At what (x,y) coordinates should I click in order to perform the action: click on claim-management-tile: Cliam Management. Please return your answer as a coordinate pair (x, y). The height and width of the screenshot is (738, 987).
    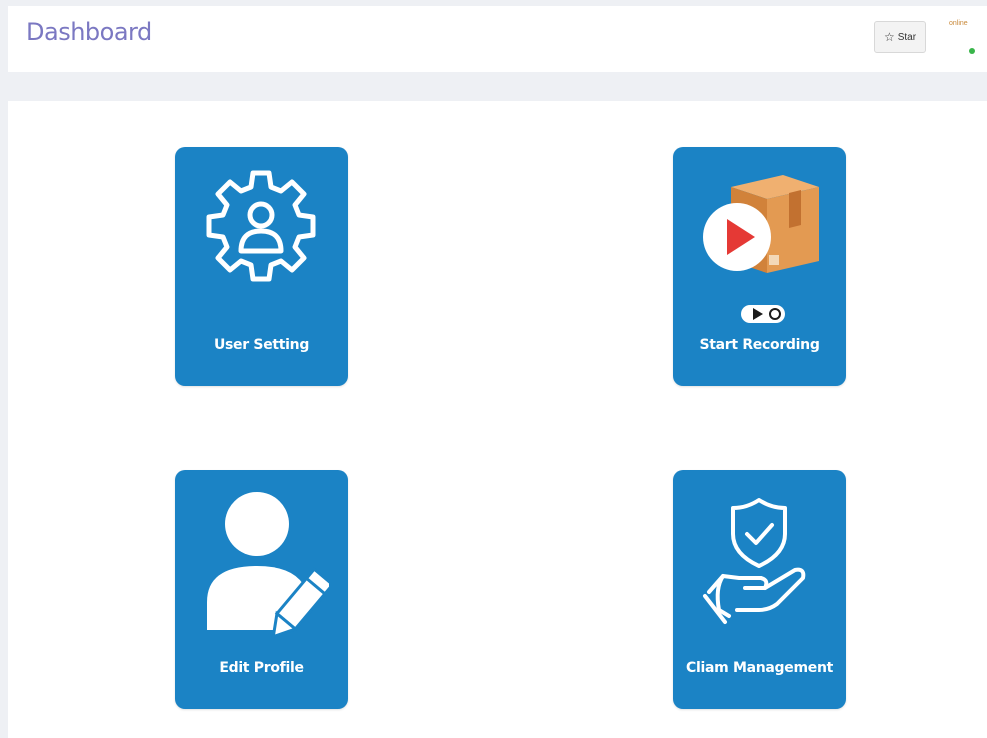
    Looking at the image, I should click on (759, 589).